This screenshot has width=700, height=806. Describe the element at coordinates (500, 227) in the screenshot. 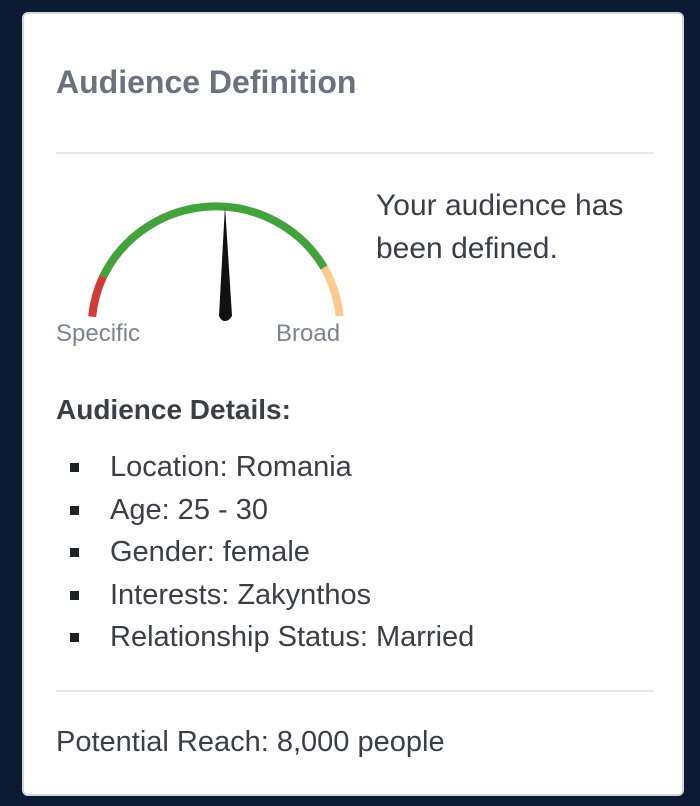

I see `audience-status-message: Your audience has been defined.` at that location.